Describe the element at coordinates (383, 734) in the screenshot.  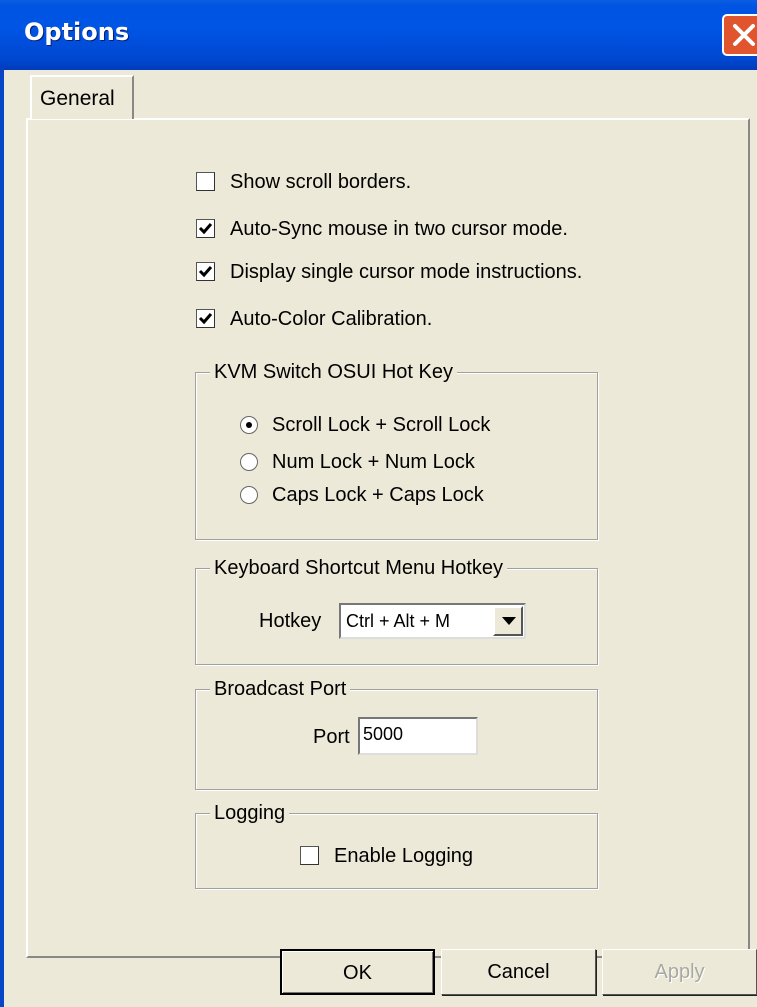
I see `port-input-value: 5000` at that location.